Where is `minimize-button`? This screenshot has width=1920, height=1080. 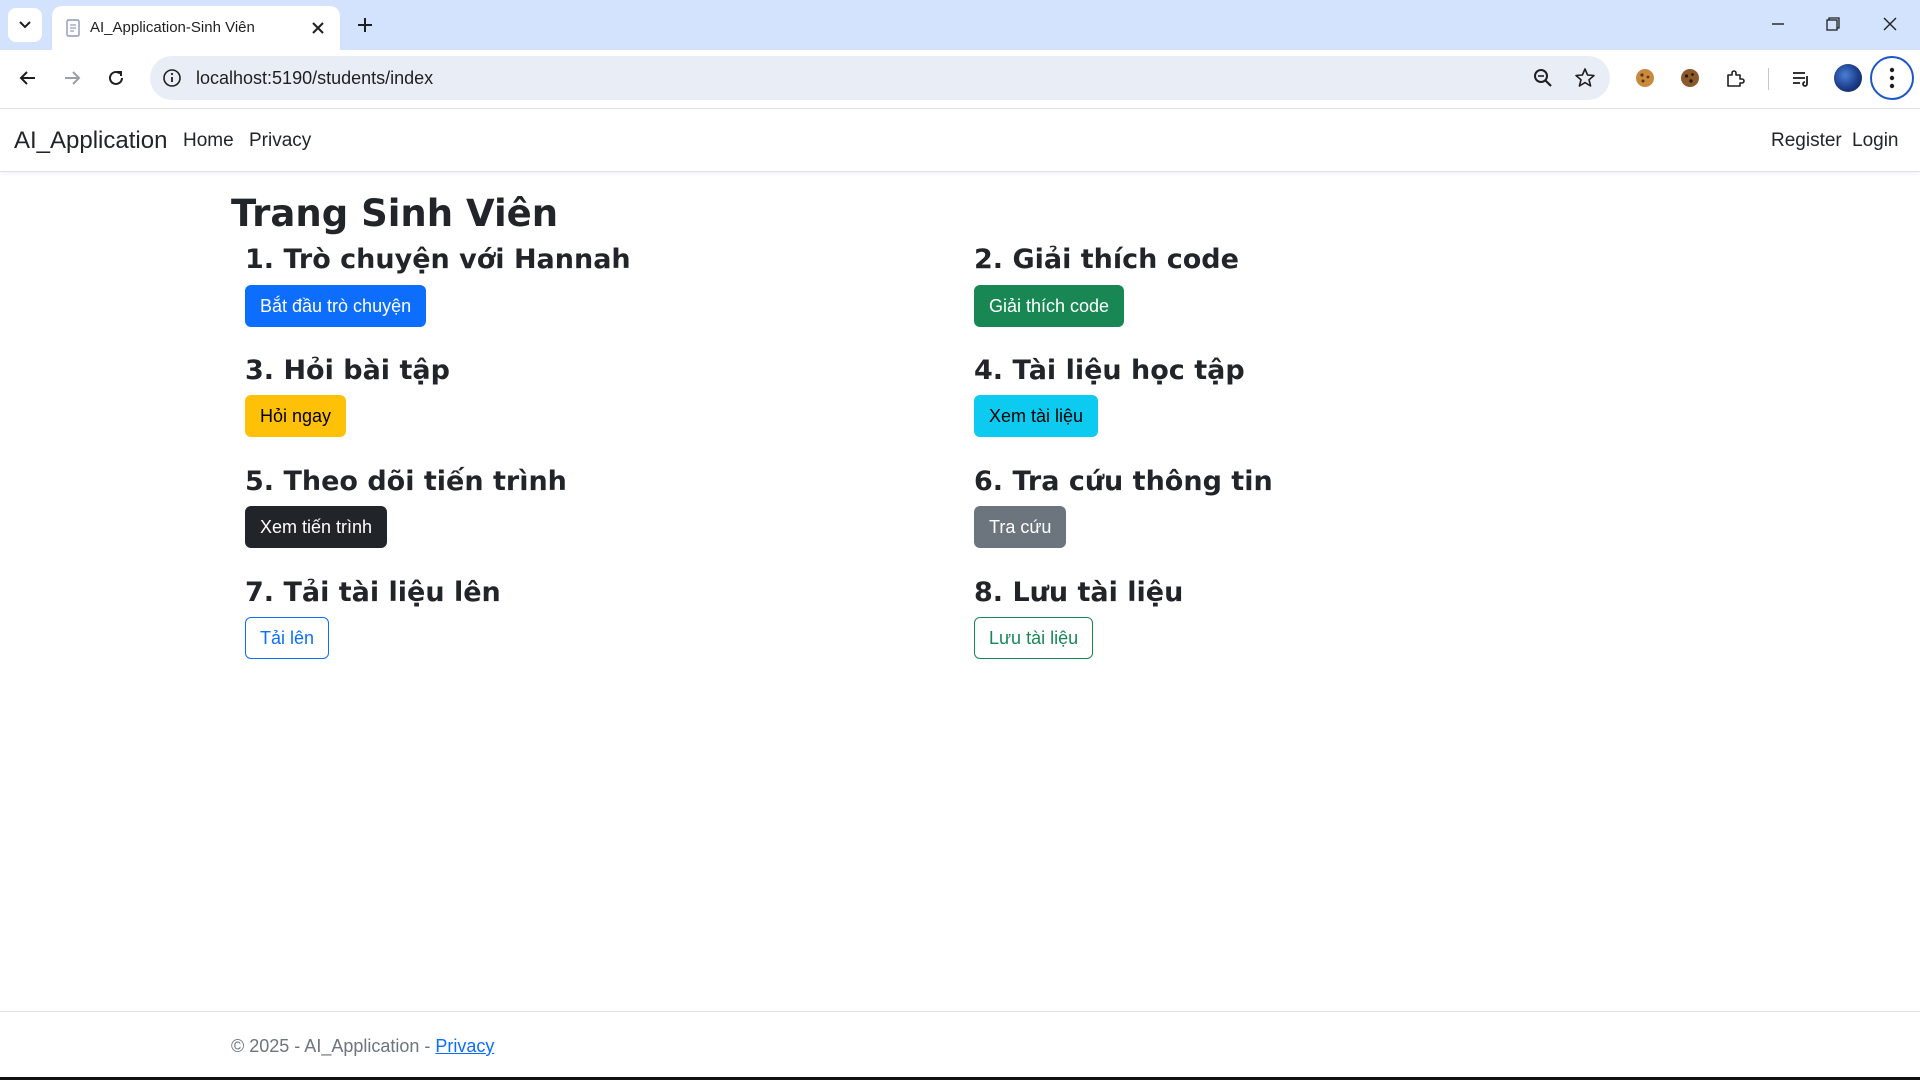 minimize-button is located at coordinates (1778, 24).